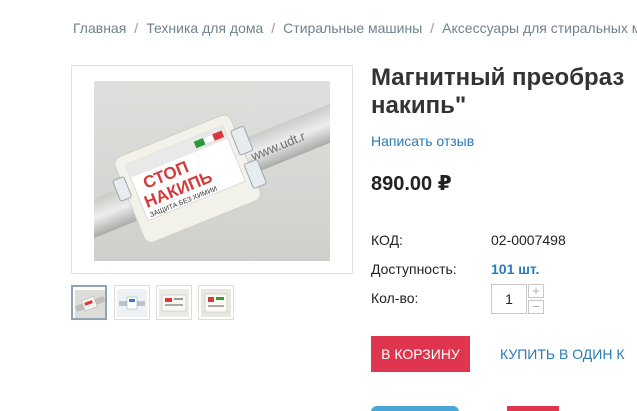 This screenshot has width=637, height=411. I want to click on add-to-cart-button: В КОРЗИНУ, so click(420, 354).